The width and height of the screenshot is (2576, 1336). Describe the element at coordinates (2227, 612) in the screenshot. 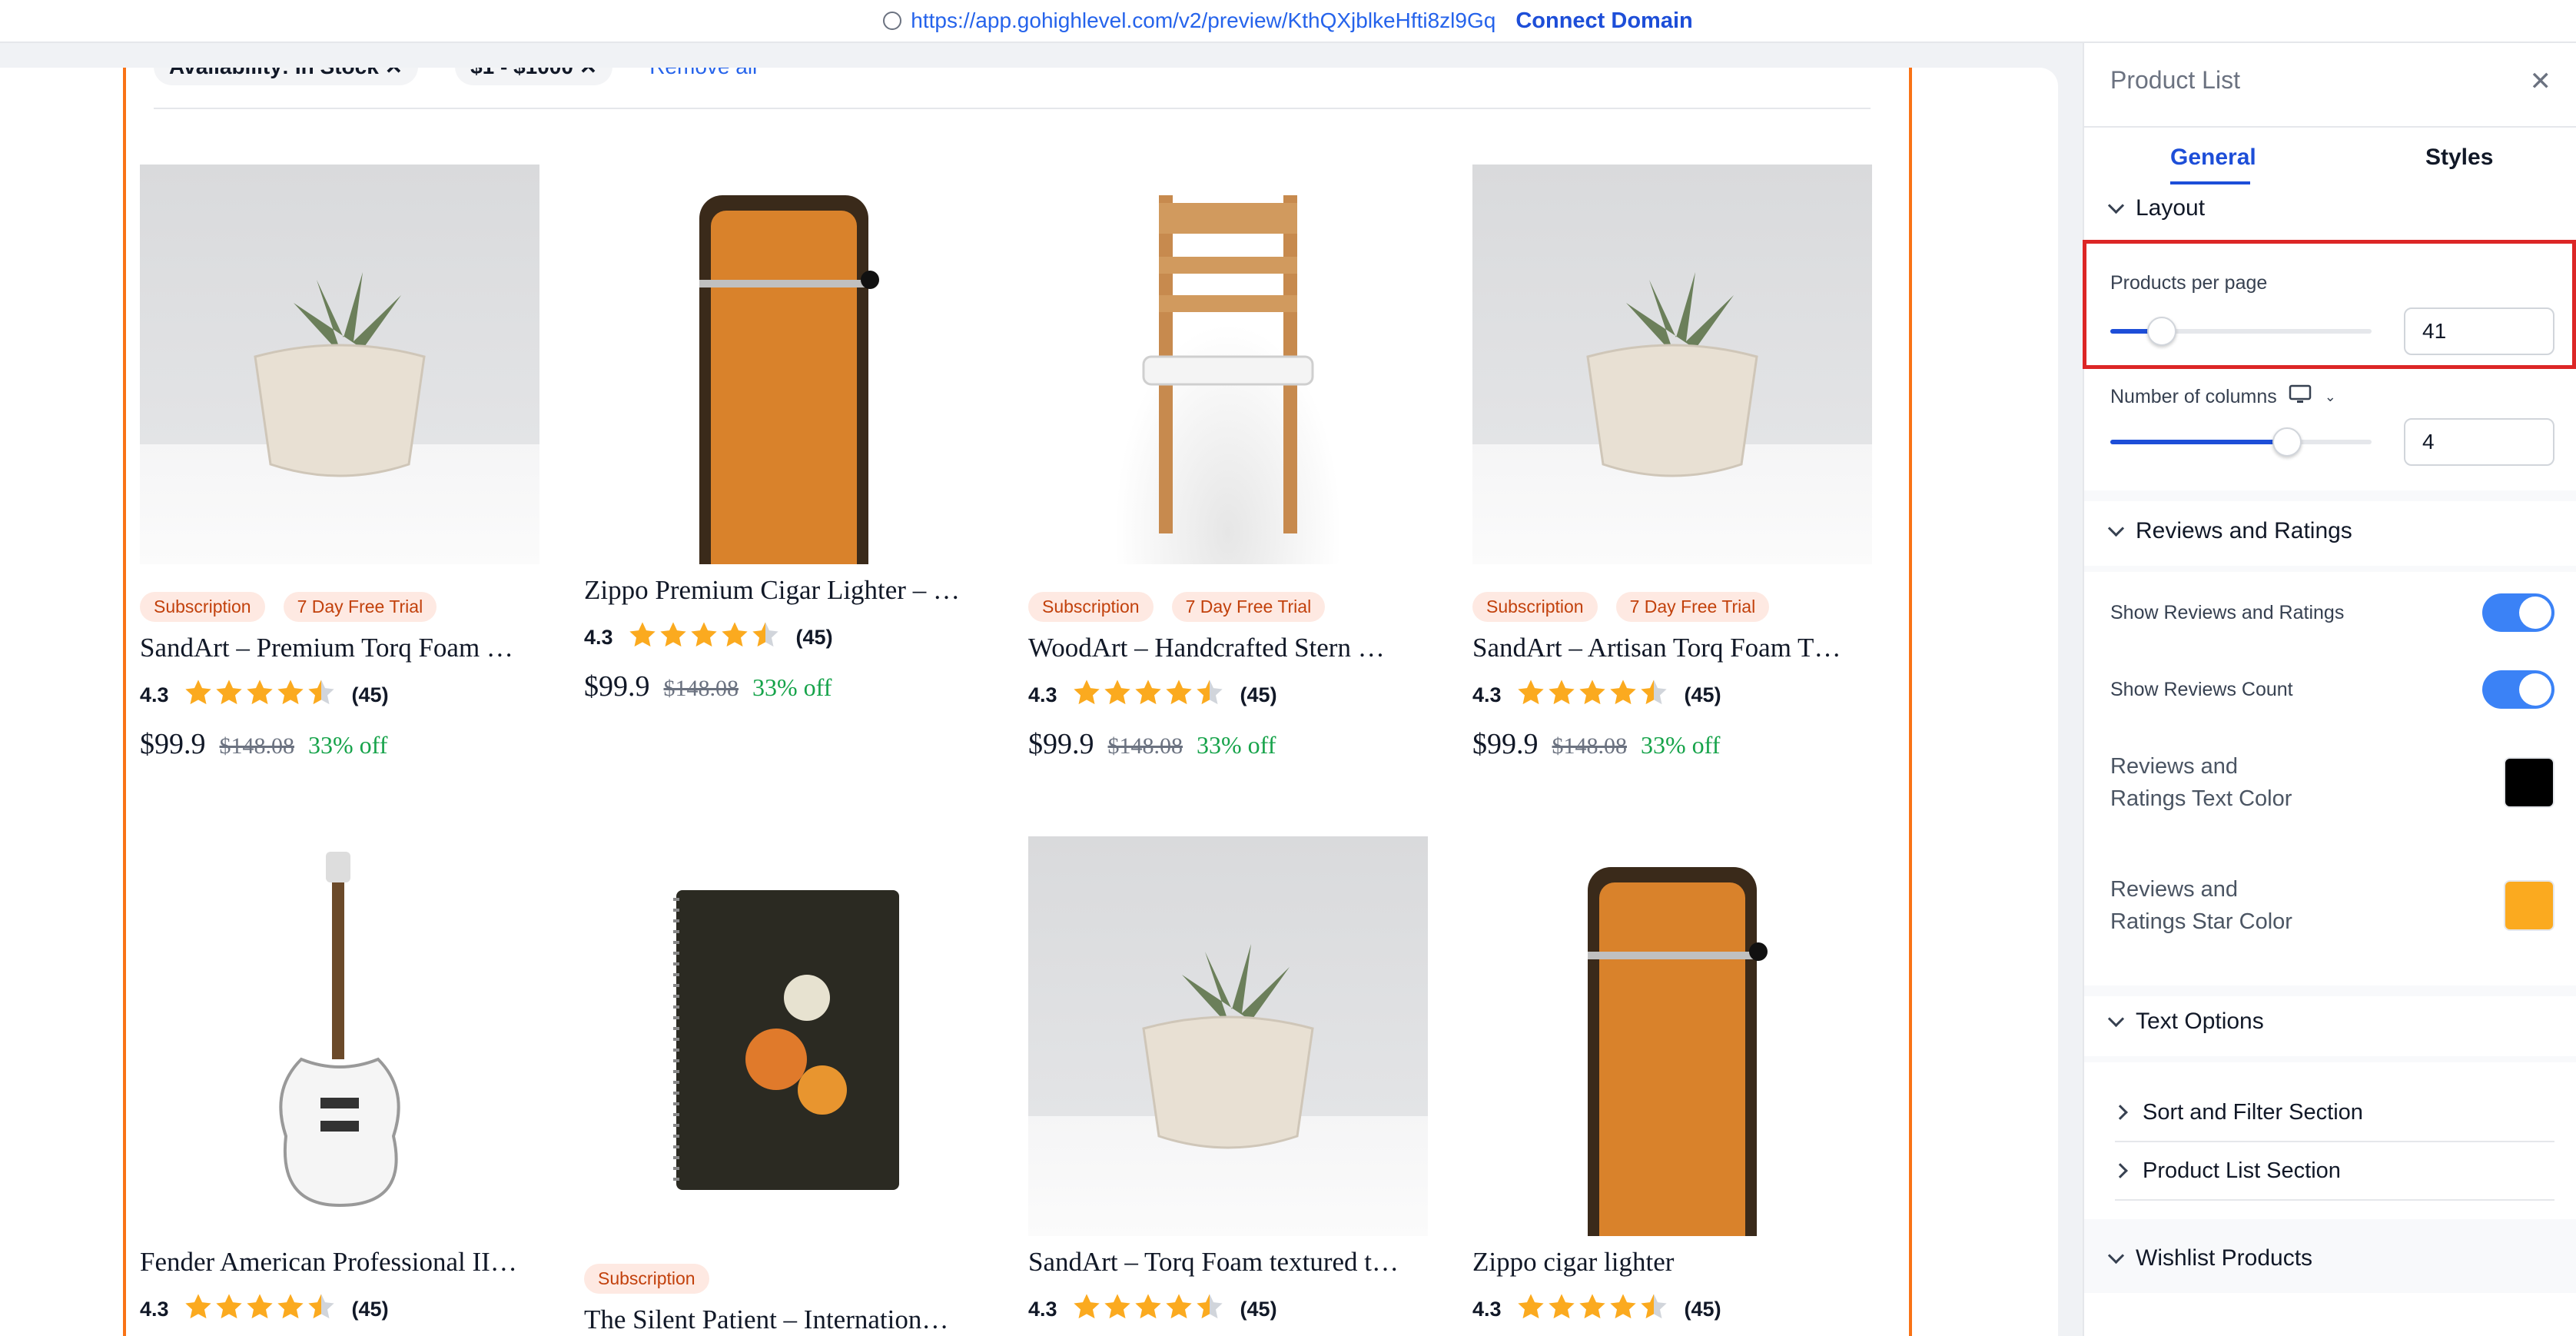

I see `show-reviews-label: Show Reviews and Ratings` at that location.